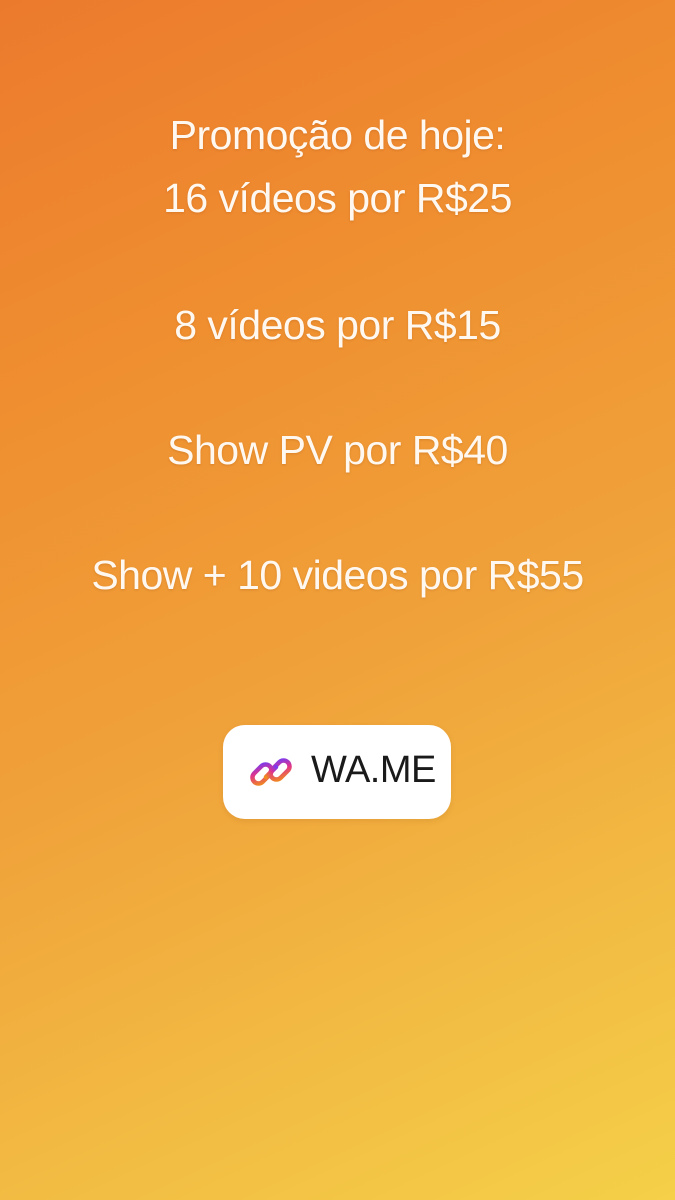 This screenshot has width=675, height=1200. Describe the element at coordinates (337, 450) in the screenshot. I see `offer-show-pv: Show PV por R$40` at that location.